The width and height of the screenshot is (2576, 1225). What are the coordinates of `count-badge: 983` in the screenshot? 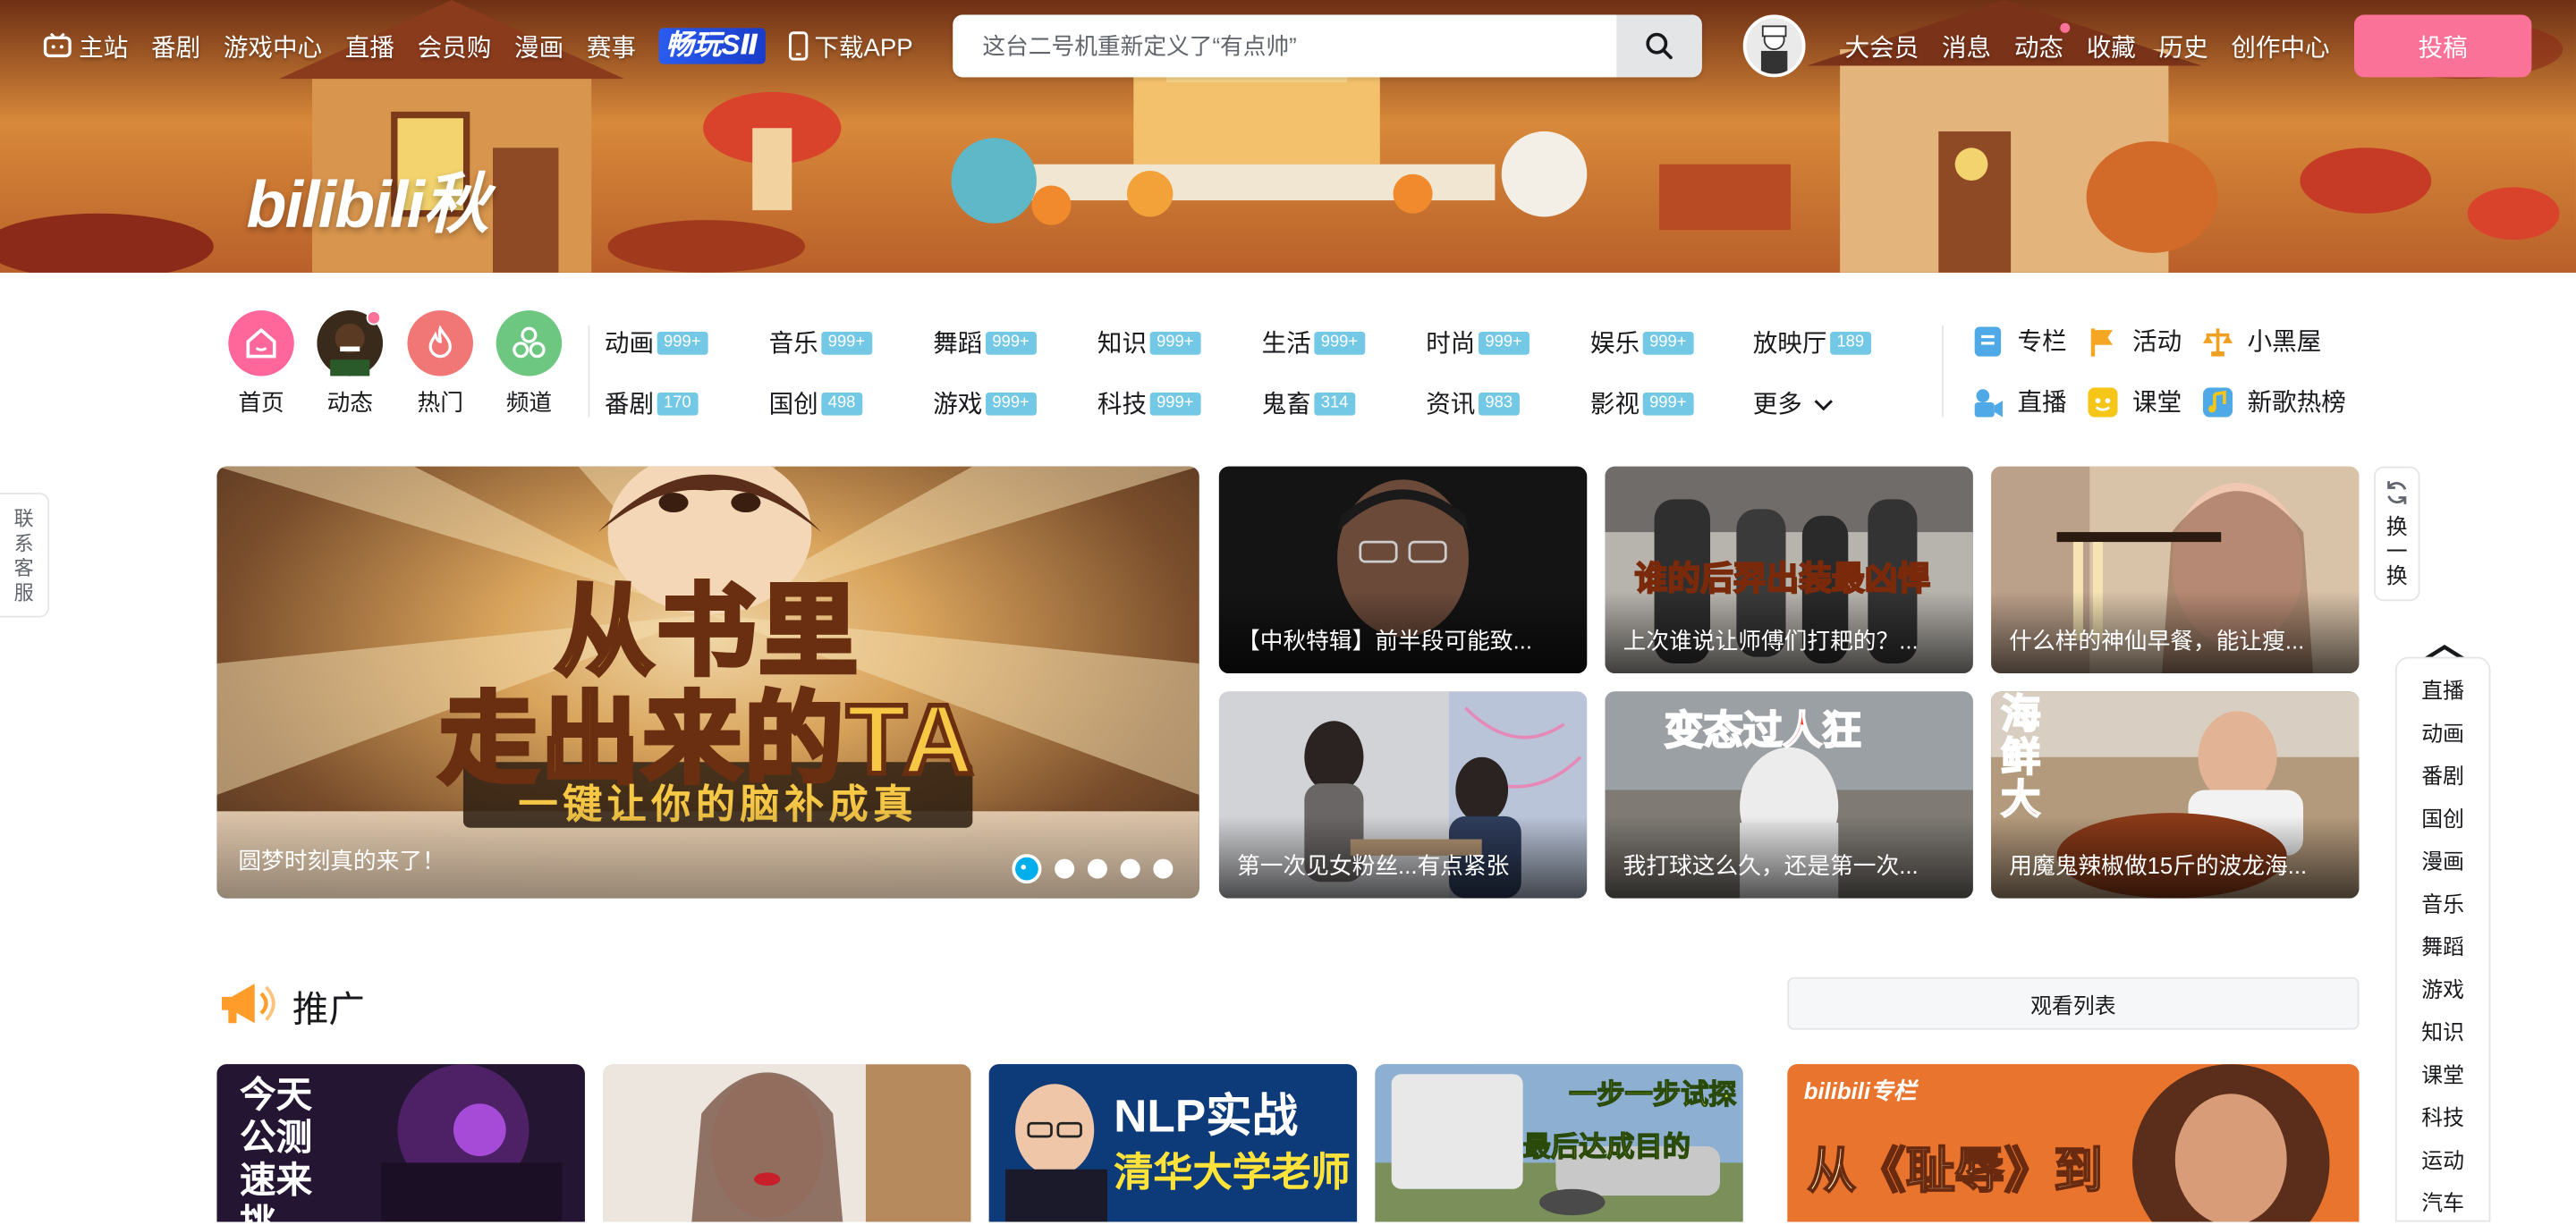 It's located at (1499, 403).